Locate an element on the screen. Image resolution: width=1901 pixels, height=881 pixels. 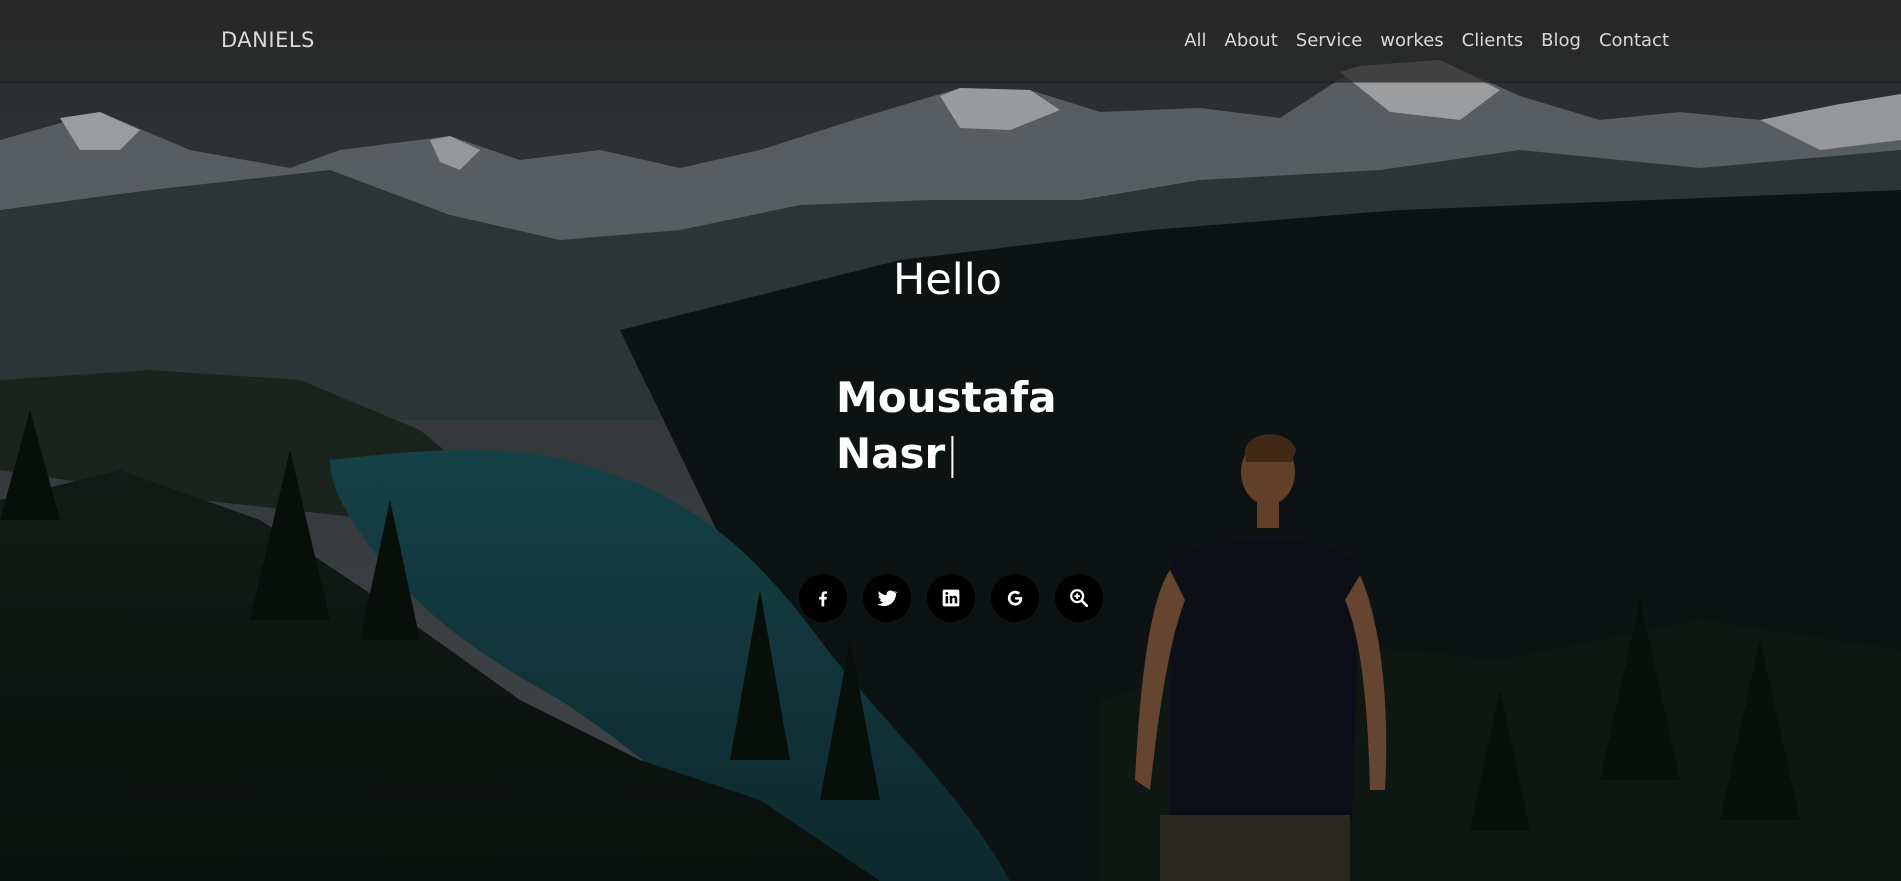
zoom-button is located at coordinates (1079, 598).